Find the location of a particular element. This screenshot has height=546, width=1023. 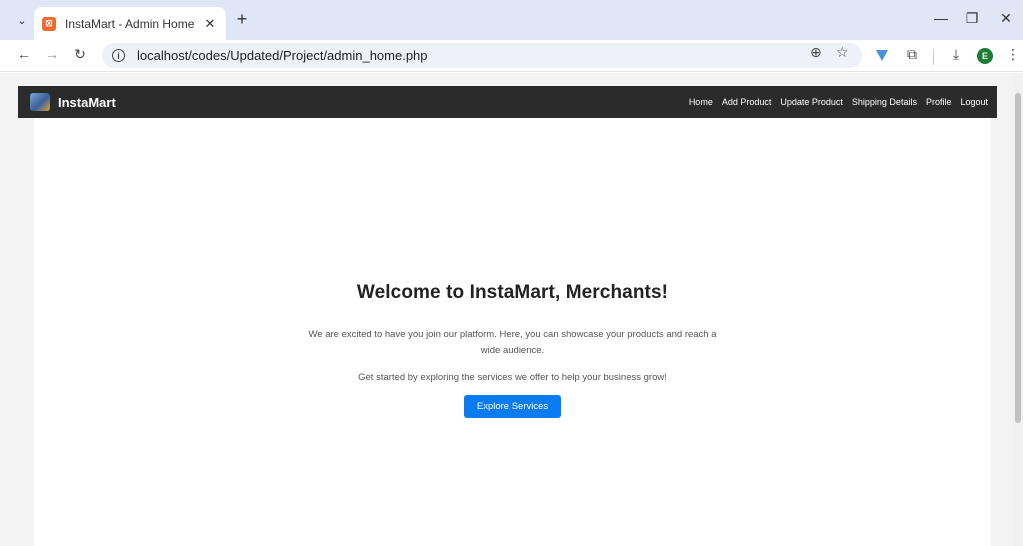

tab-search-chevron-icon: ⌄ is located at coordinates (22, 20).